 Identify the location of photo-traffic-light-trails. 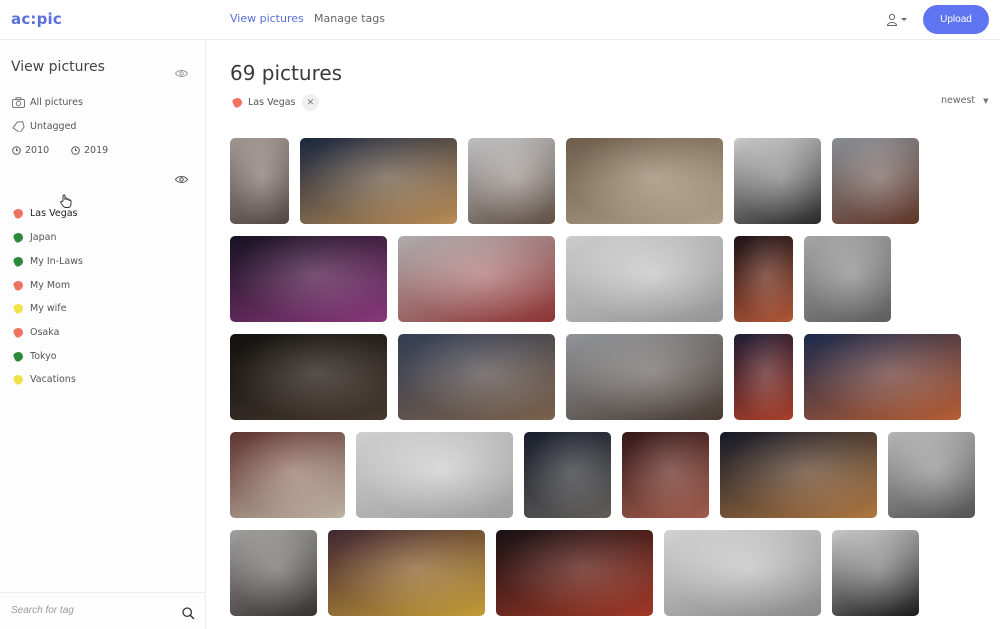
(798, 475).